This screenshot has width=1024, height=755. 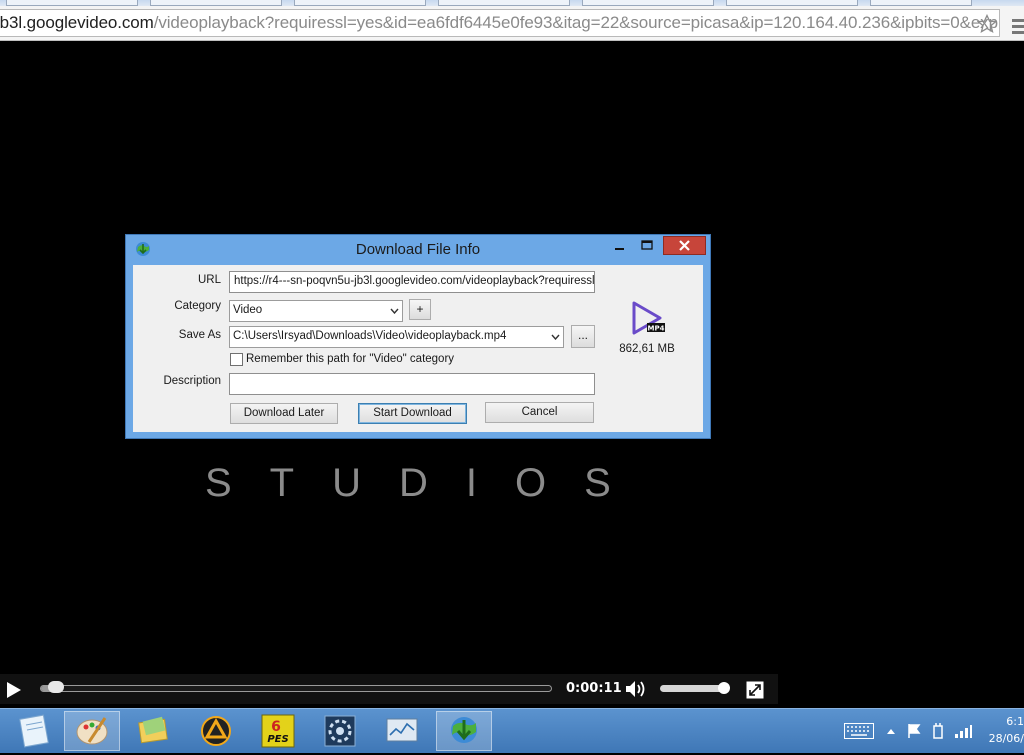 I want to click on notepad-icon, so click(x=34, y=731).